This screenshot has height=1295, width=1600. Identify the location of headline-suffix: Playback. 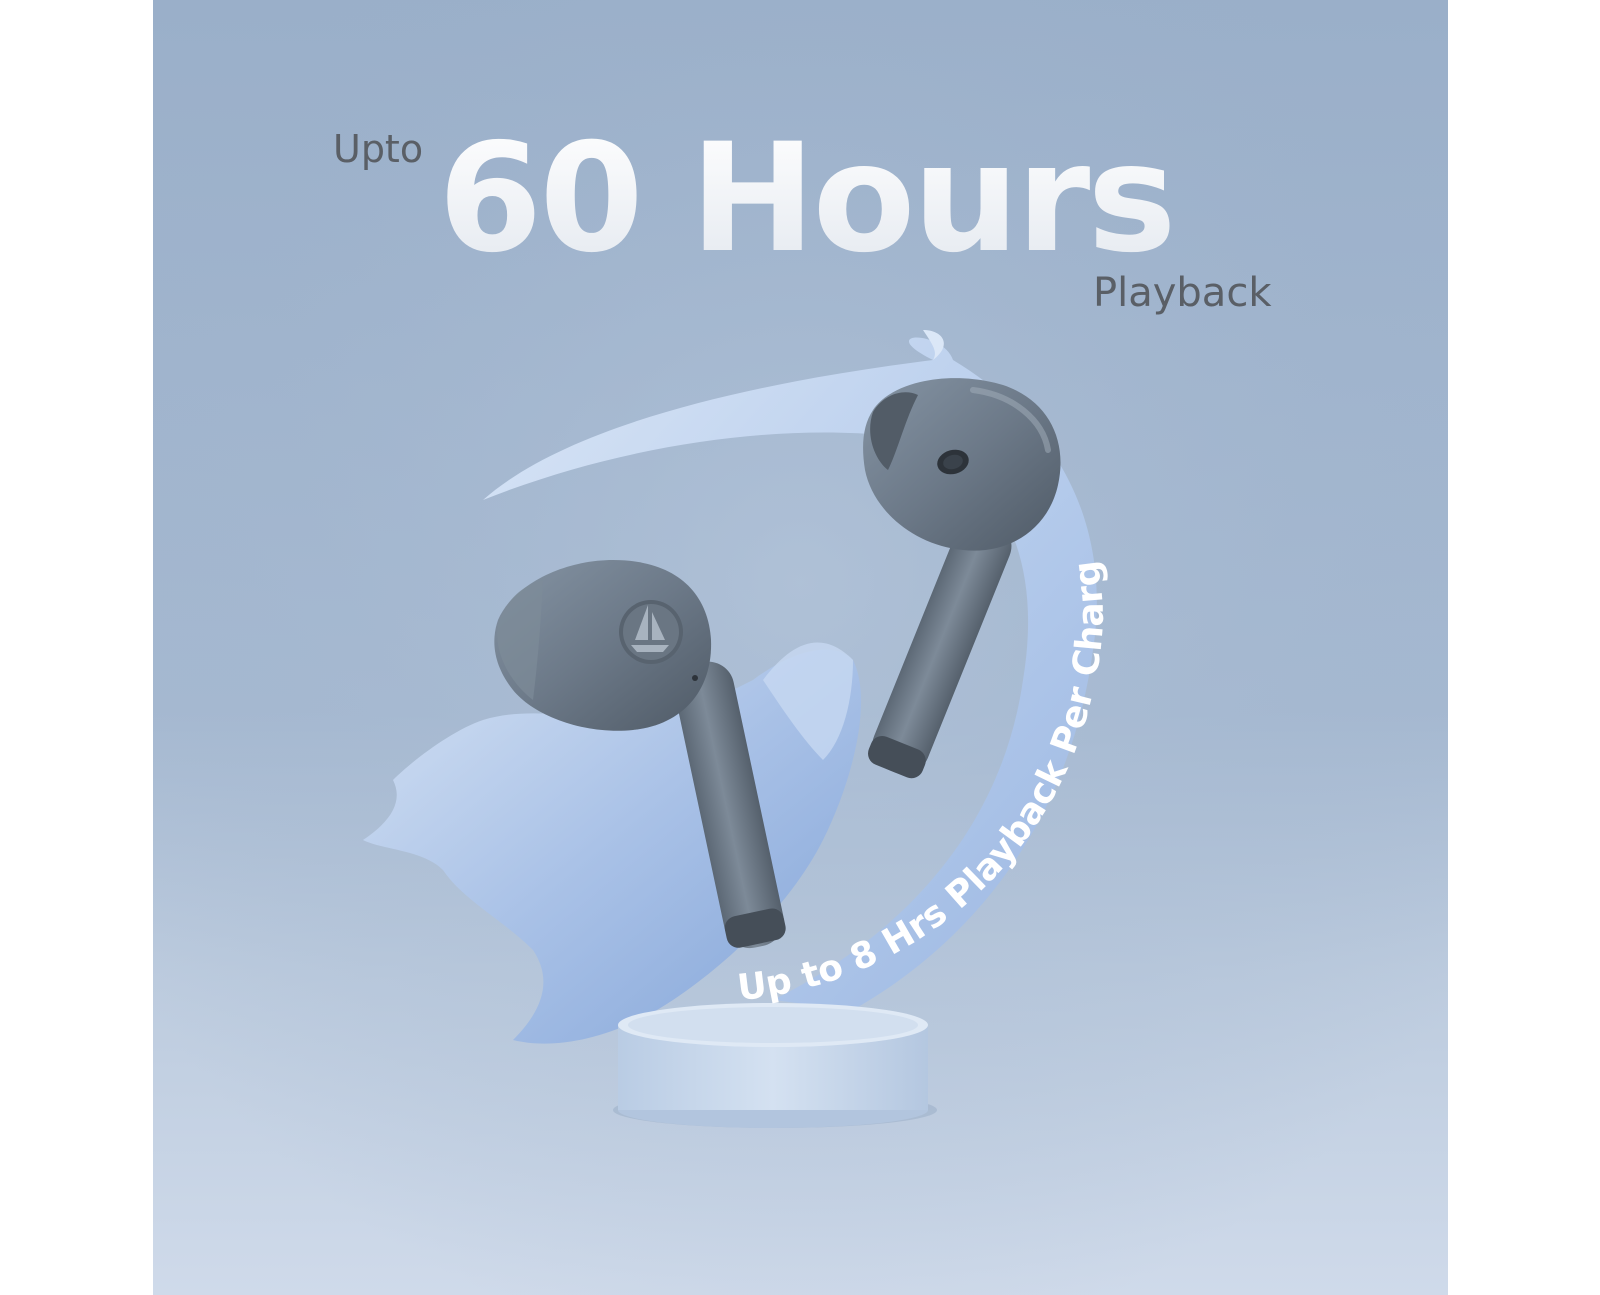
(1182, 293).